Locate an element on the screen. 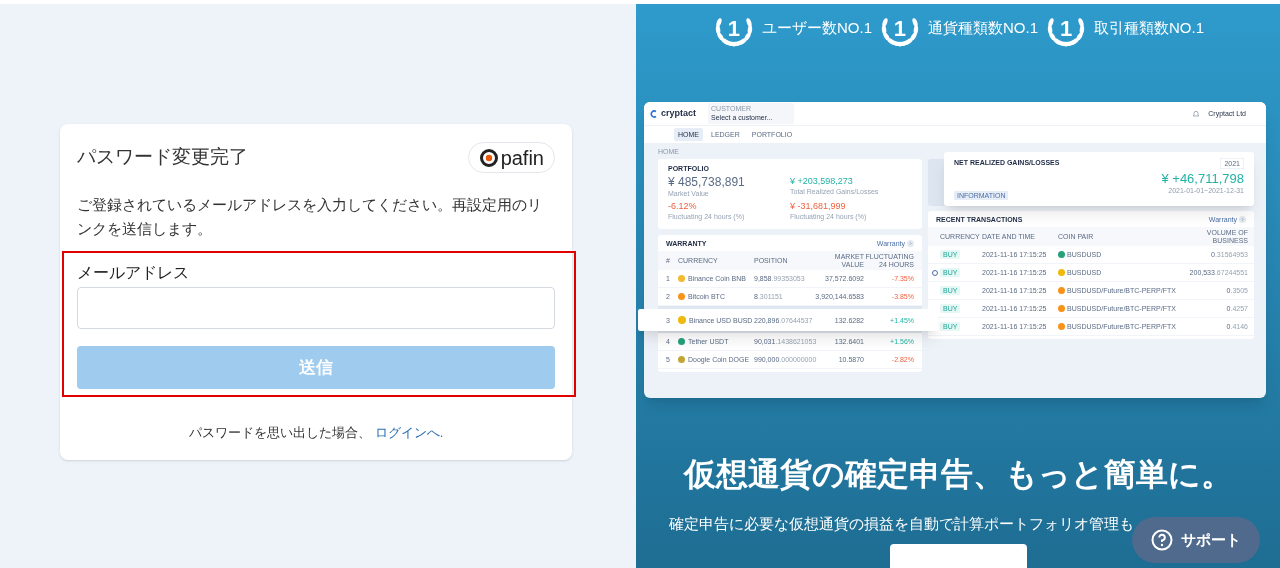  metric-value: -6.12% is located at coordinates (683, 206).